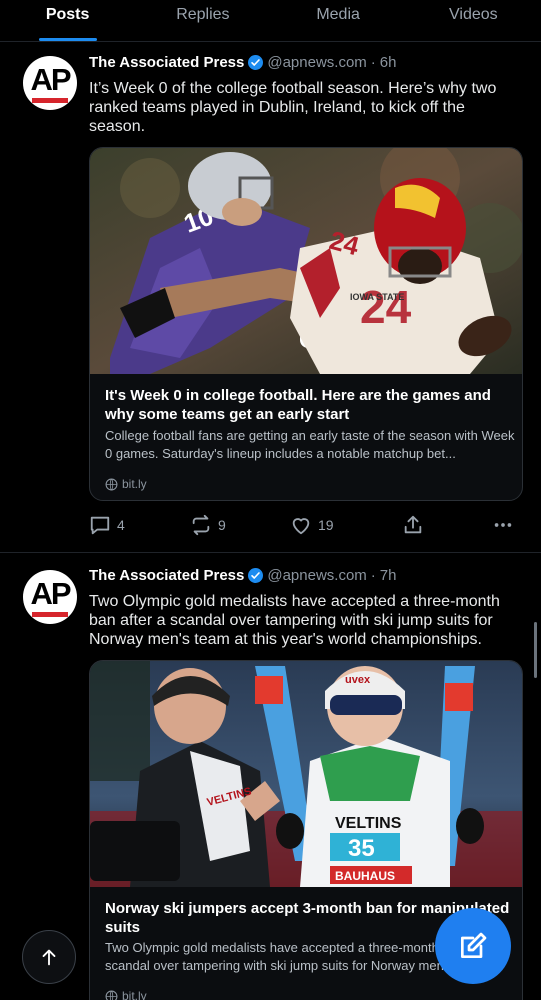 The height and width of the screenshot is (1000, 541). Describe the element at coordinates (413, 524) in the screenshot. I see `share-icon` at that location.